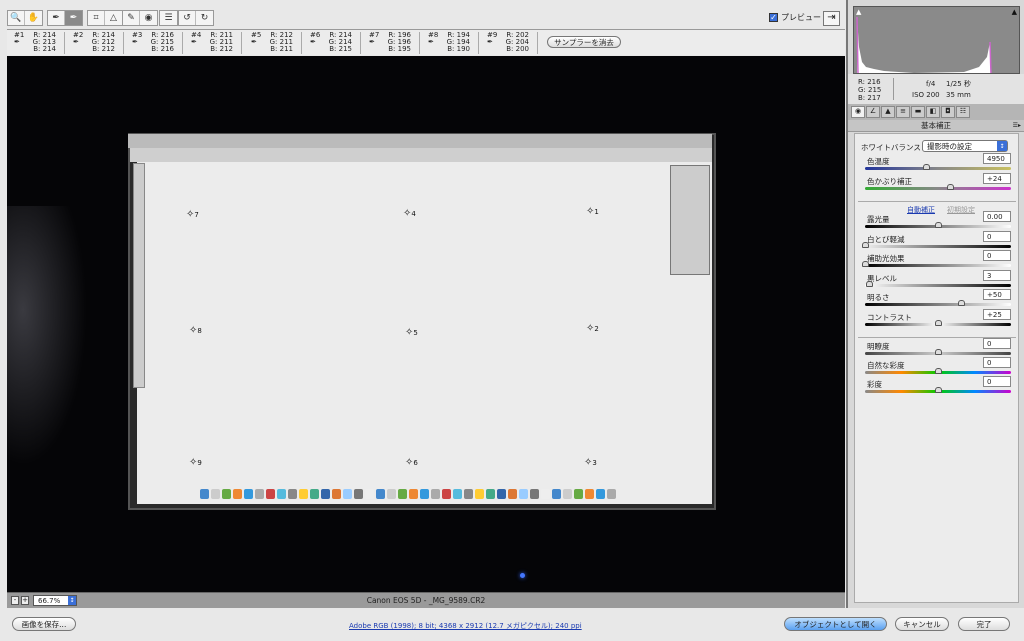 The width and height of the screenshot is (1024, 641). Describe the element at coordinates (997, 275) in the screenshot. I see `slider-value-input: 3` at that location.